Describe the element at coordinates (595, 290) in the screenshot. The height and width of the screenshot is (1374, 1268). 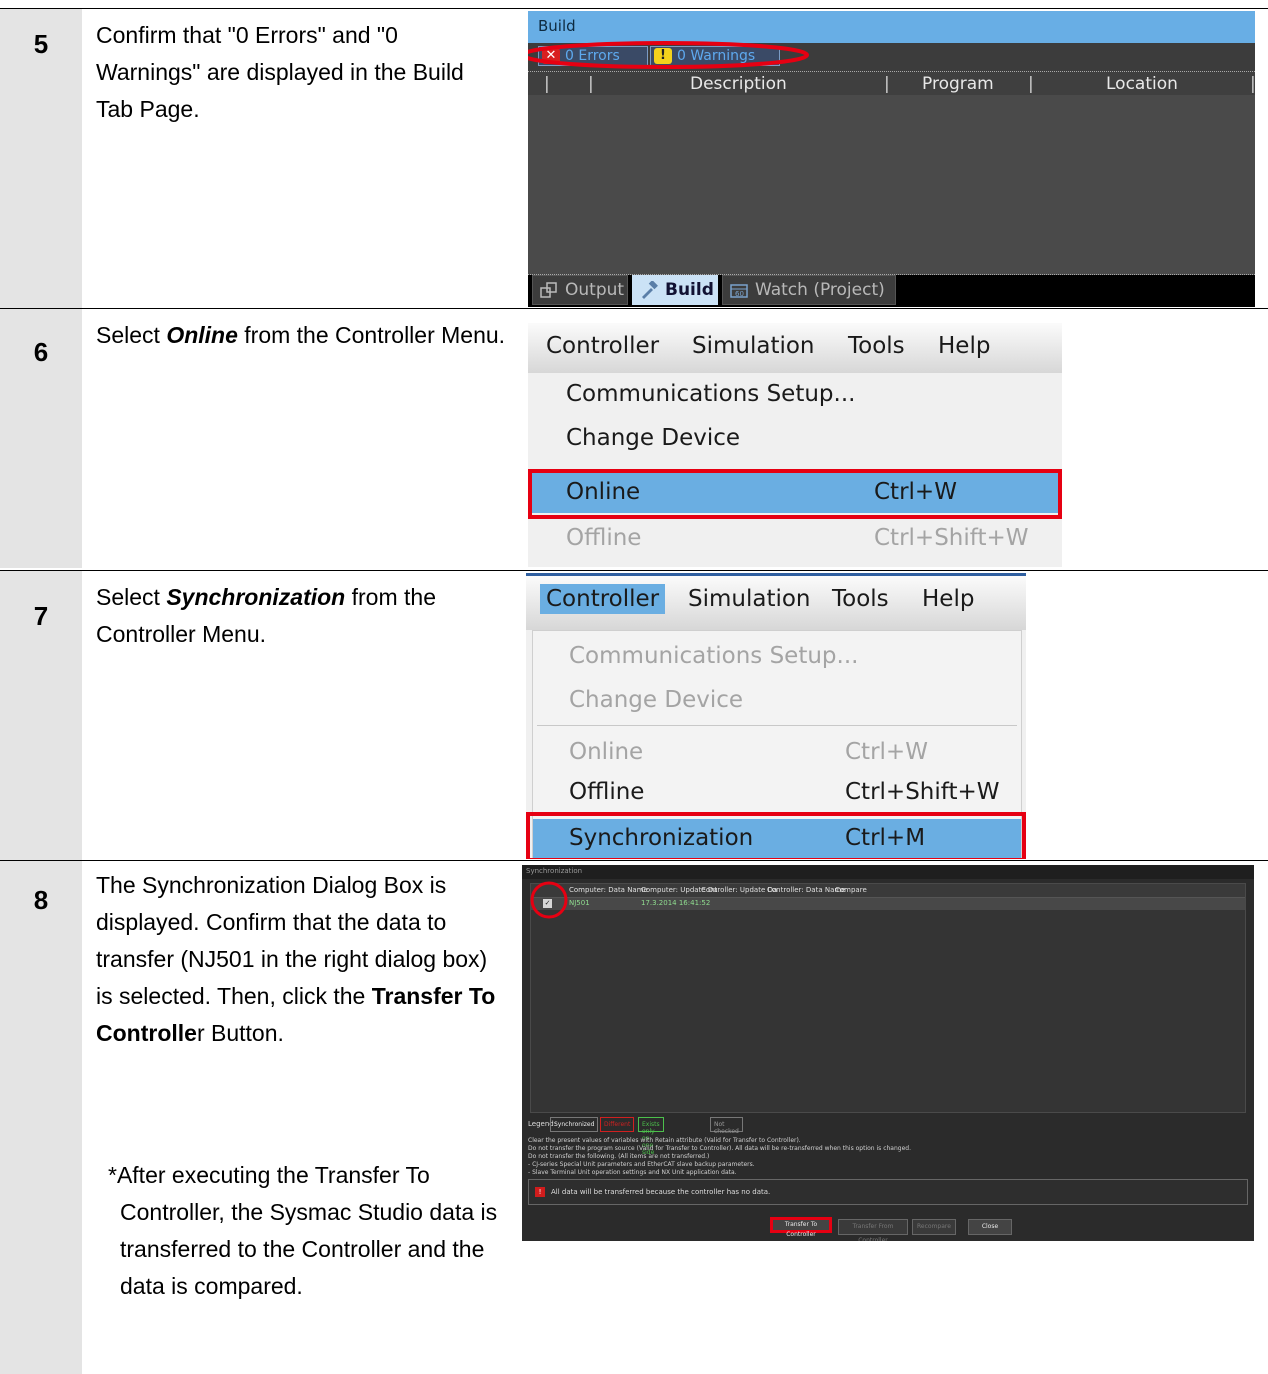
I see `tab-output-label: Output` at that location.